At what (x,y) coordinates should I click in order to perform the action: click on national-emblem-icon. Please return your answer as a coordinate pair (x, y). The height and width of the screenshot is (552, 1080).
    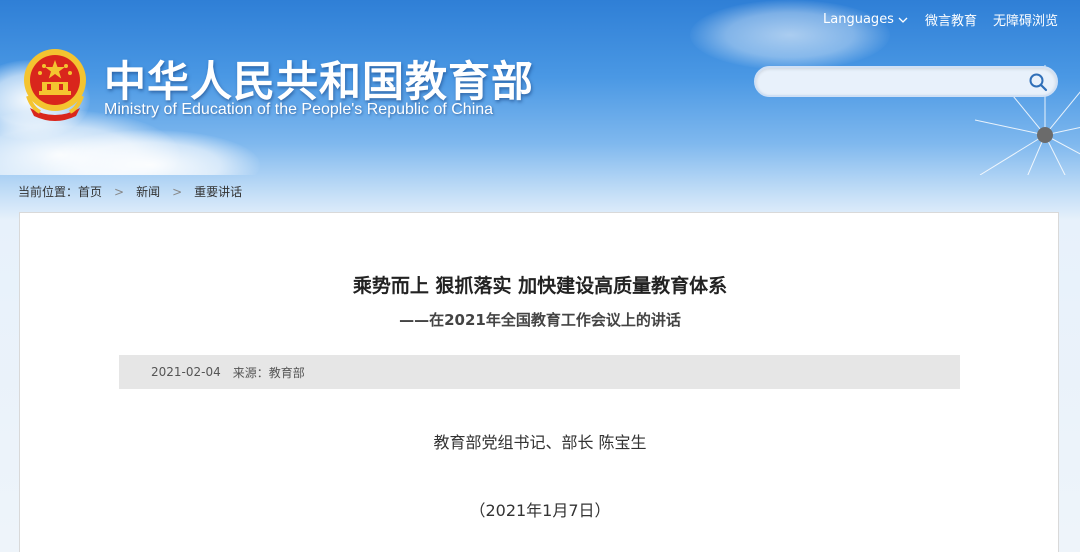
    Looking at the image, I should click on (55, 85).